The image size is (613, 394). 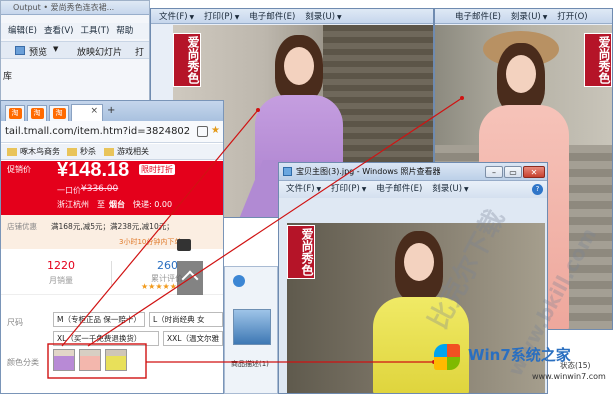 What do you see at coordinates (59, 113) in the screenshot?
I see `tab-3: 淘` at bounding box center [59, 113].